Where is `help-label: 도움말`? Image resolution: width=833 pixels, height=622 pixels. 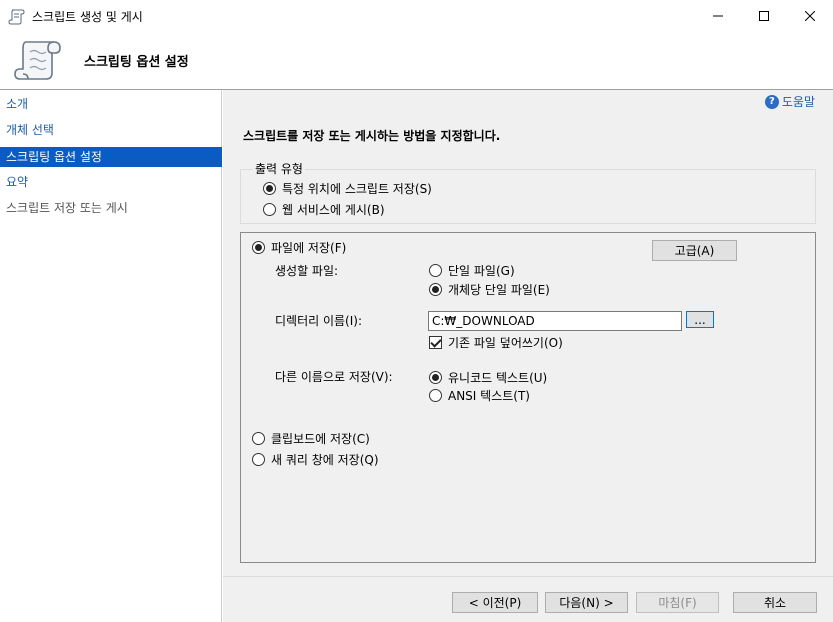 help-label: 도움말 is located at coordinates (798, 102).